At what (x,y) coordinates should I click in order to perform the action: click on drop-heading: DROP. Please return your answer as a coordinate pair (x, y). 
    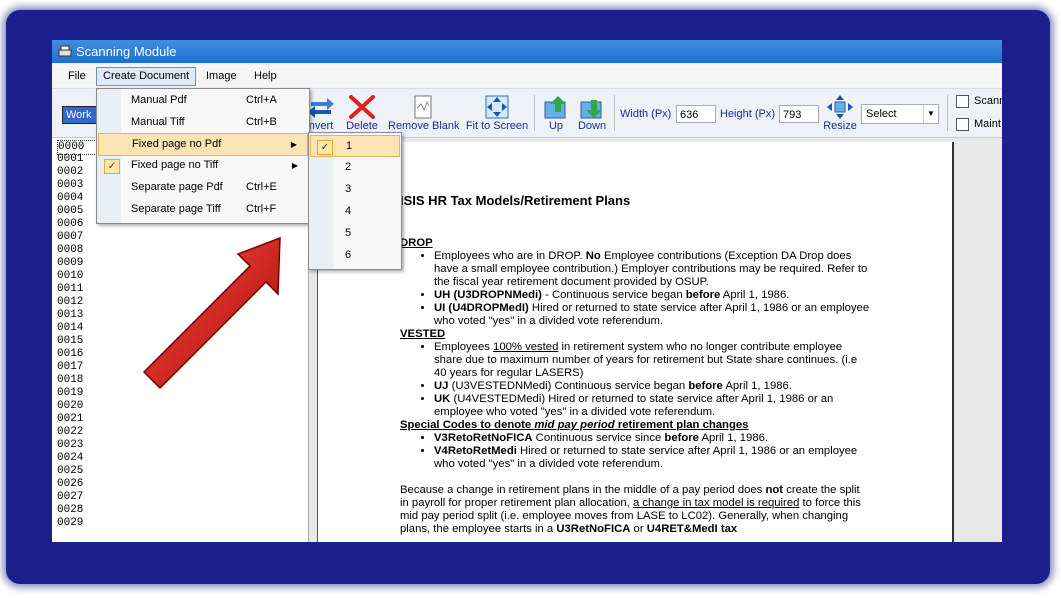
    Looking at the image, I should click on (416, 243).